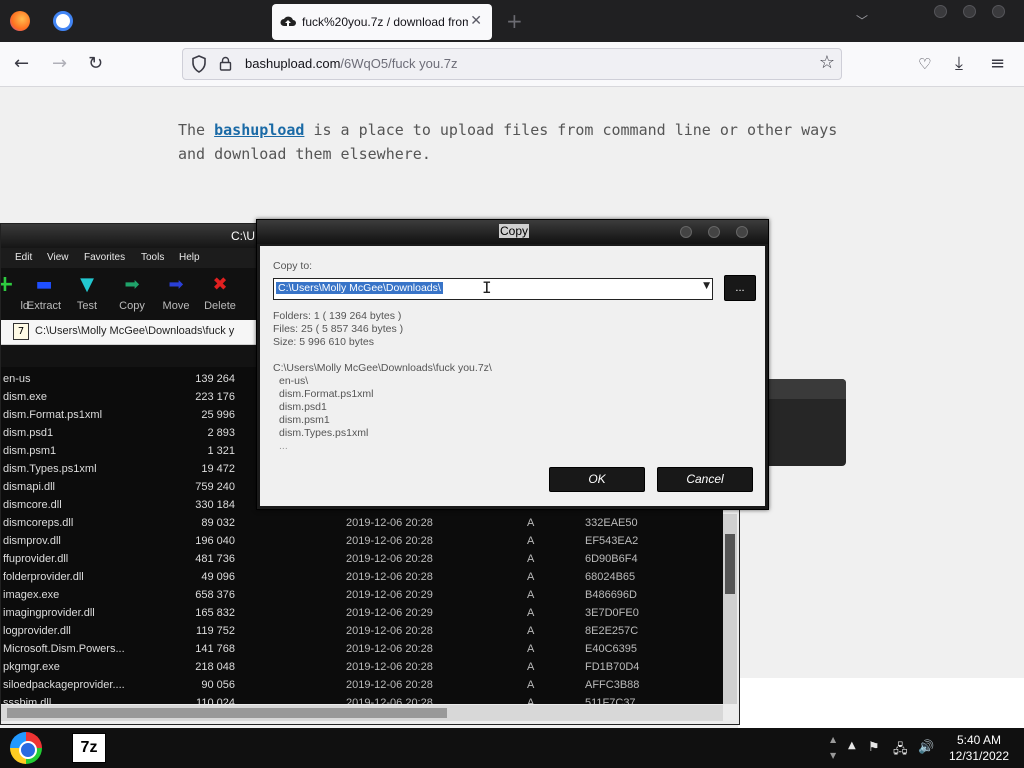  Describe the element at coordinates (612, 667) in the screenshot. I see `file-crc: FD1B70D4` at that location.